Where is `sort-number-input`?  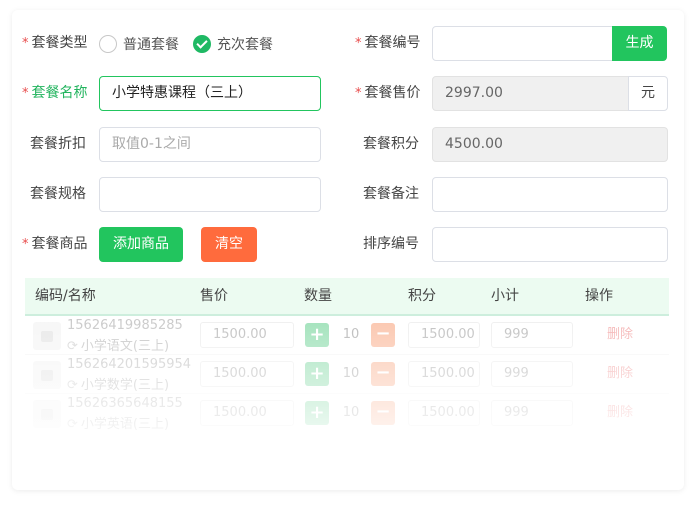
sort-number-input is located at coordinates (550, 244).